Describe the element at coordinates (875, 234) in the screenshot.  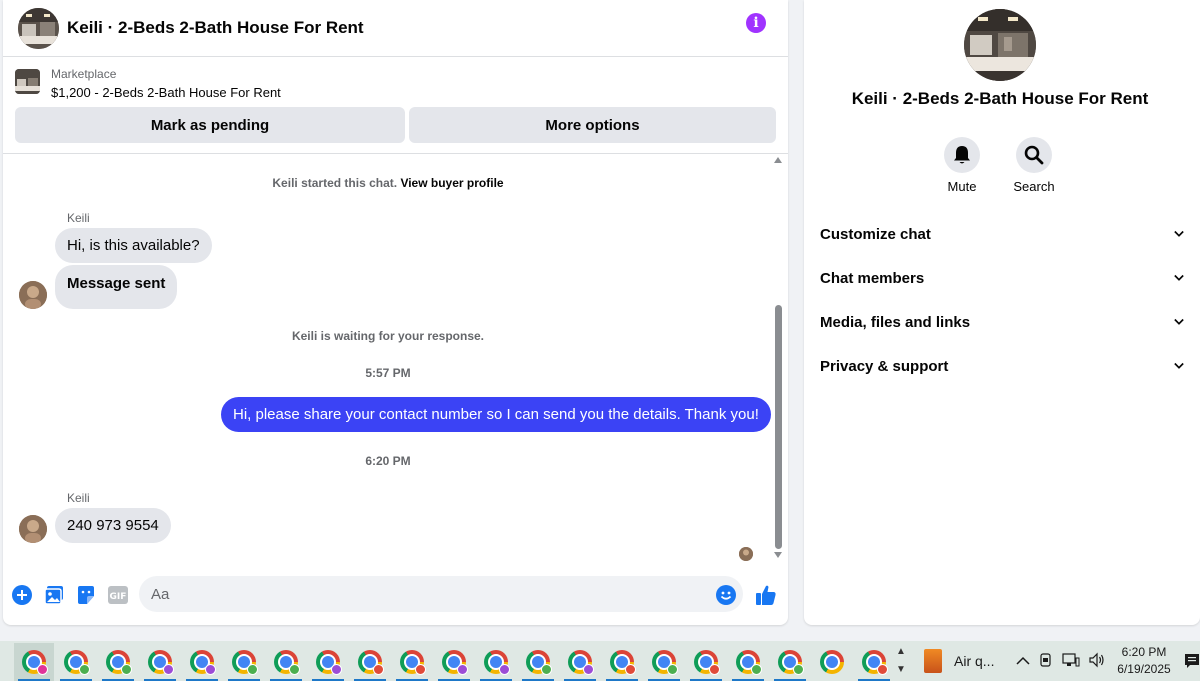
I see `section-label: Customize chat` at that location.